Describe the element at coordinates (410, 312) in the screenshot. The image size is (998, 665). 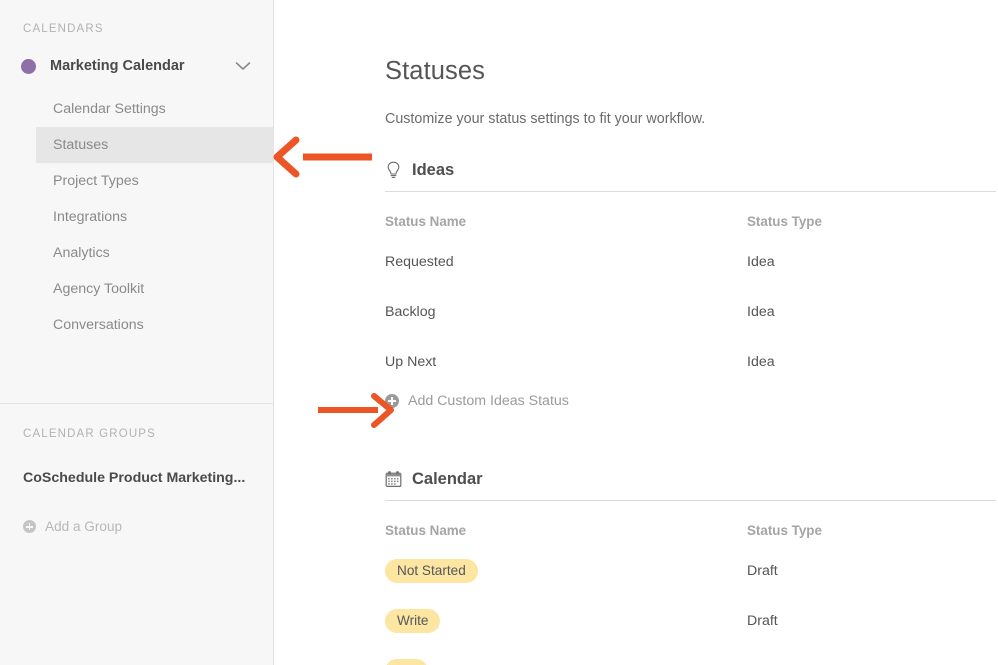
I see `cell-status-name: Backlog` at that location.